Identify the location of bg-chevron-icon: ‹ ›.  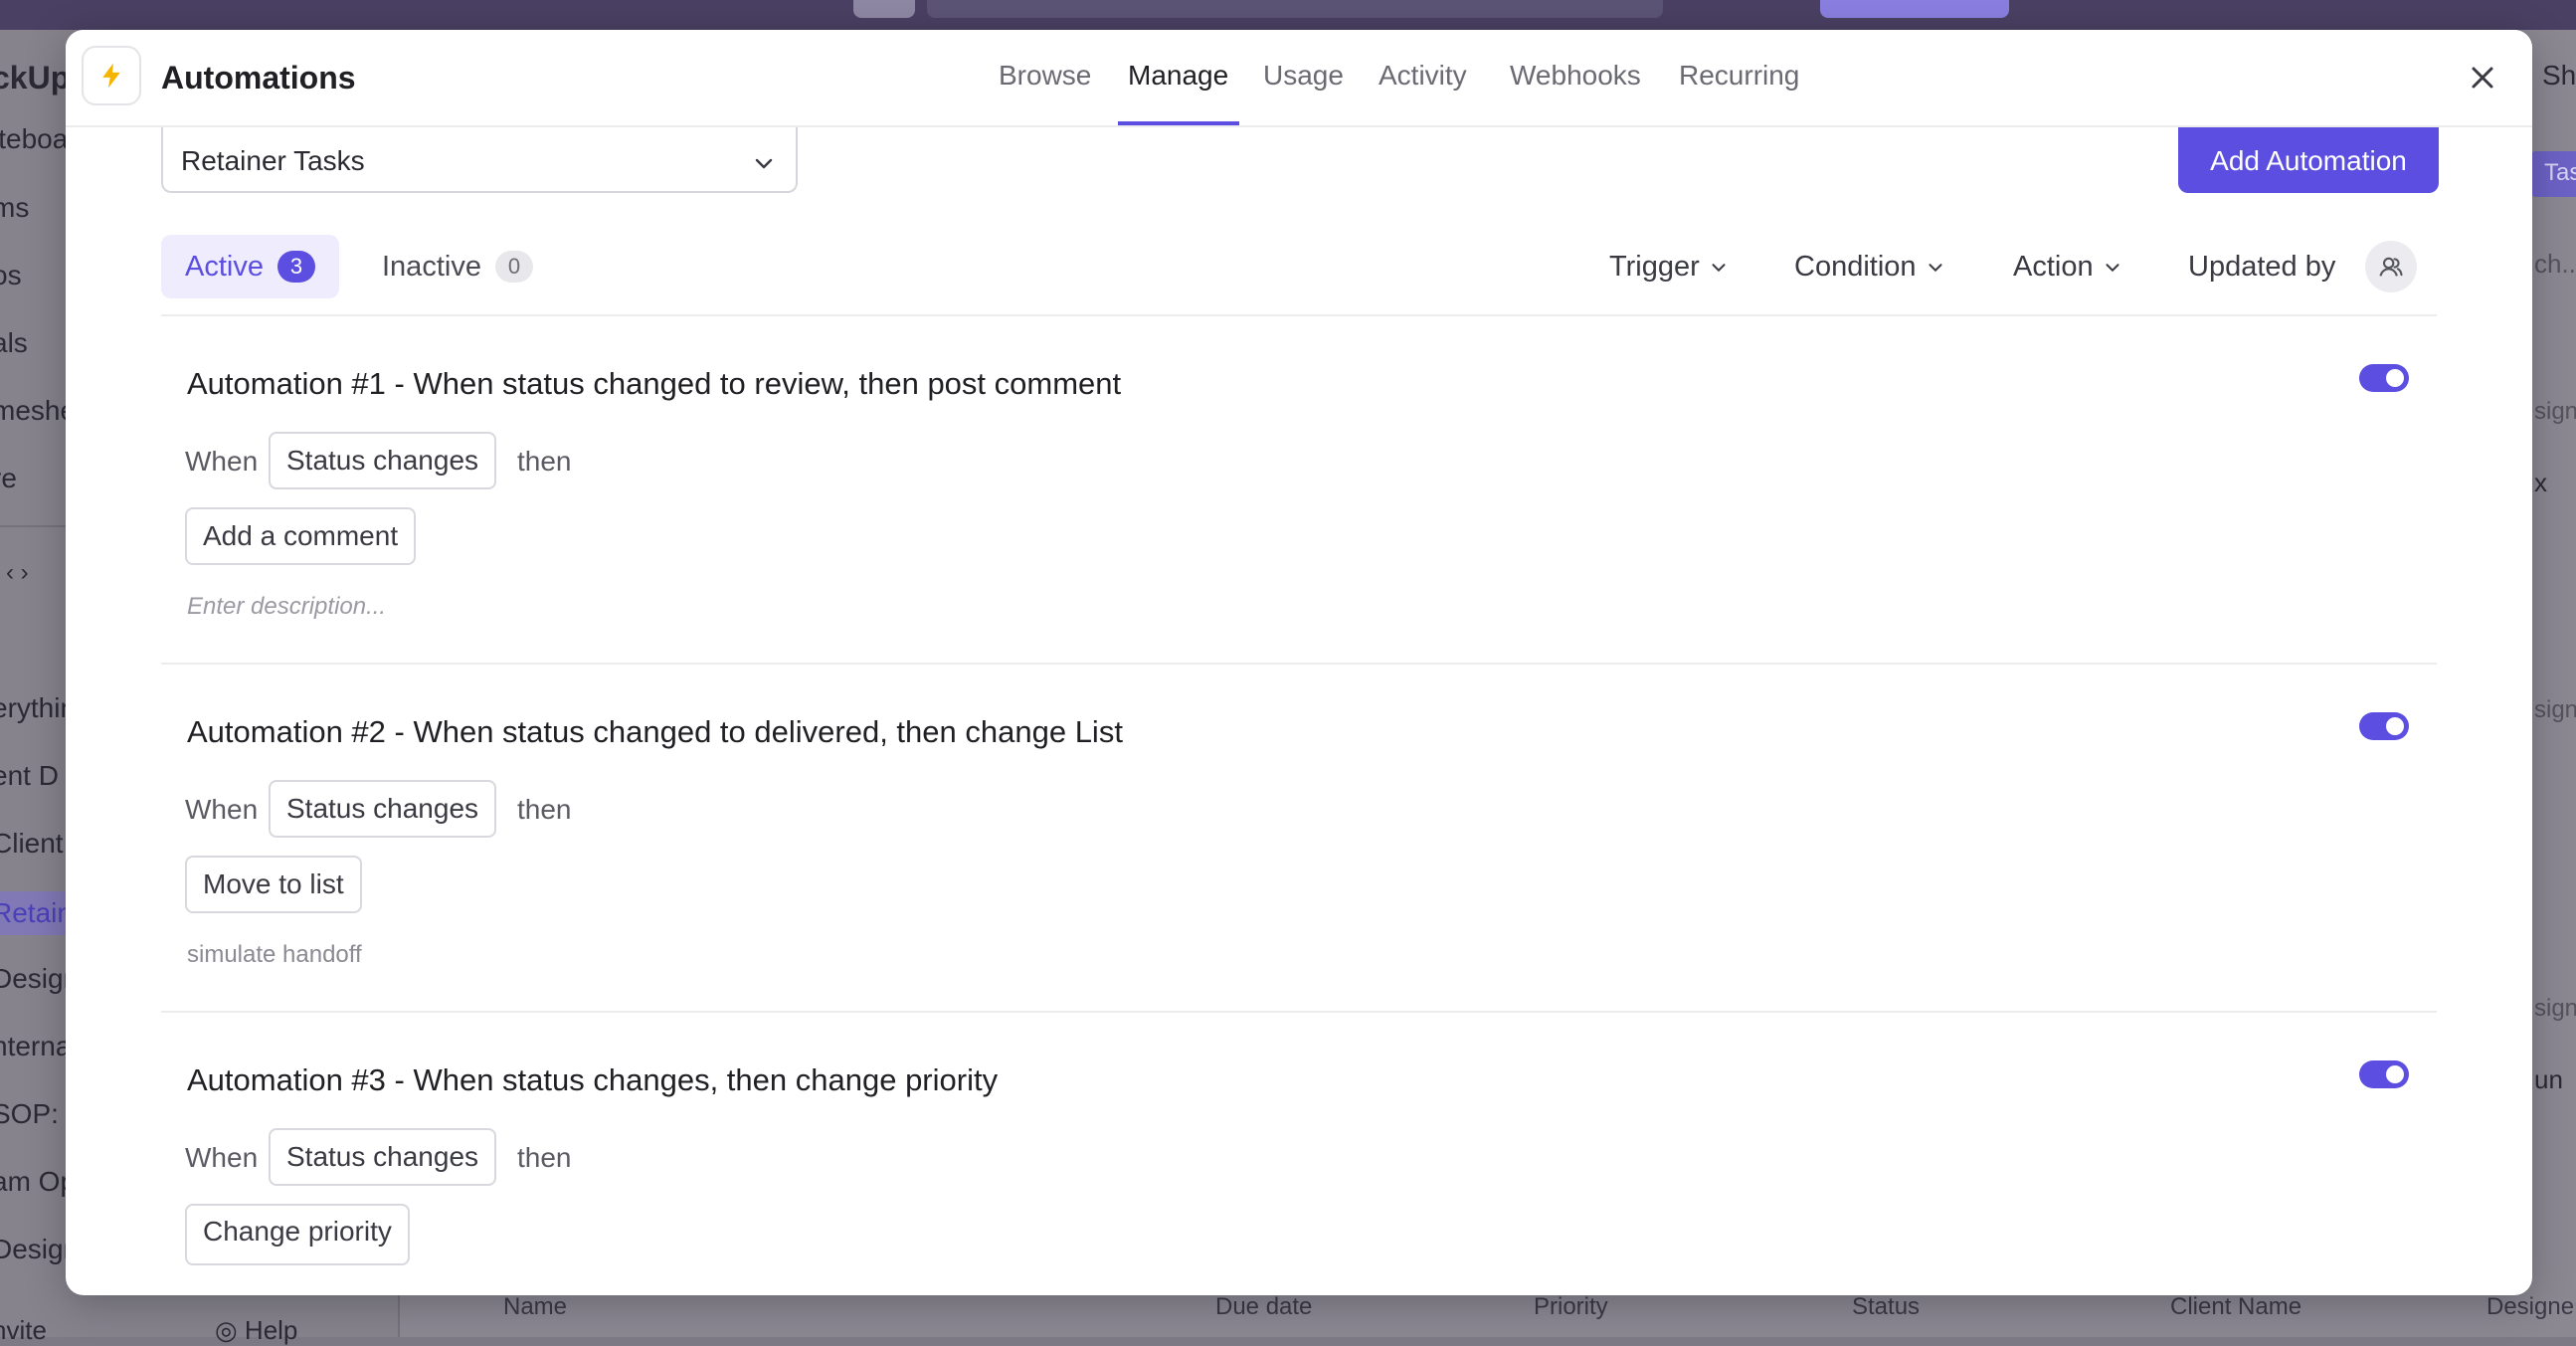
(17, 573).